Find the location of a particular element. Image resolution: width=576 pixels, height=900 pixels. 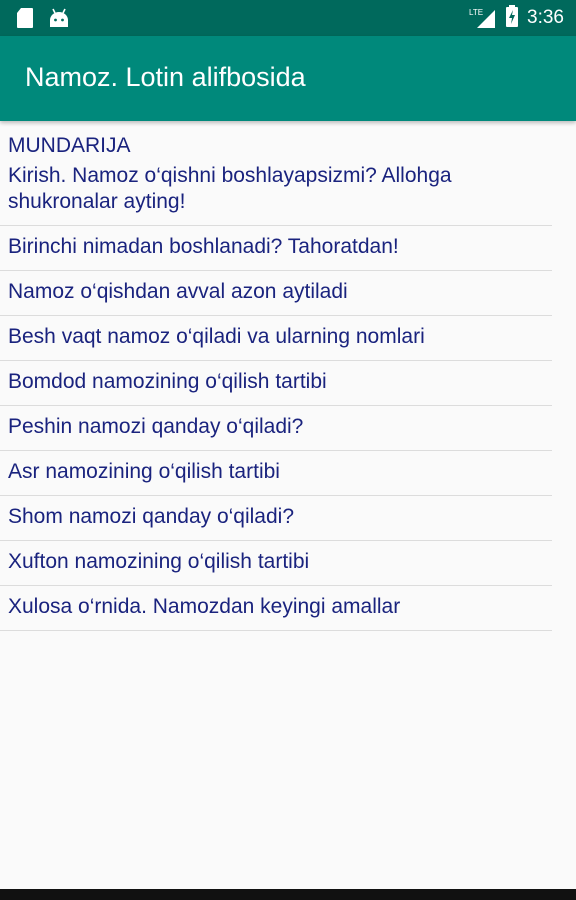

app-title: Namoz. Lotin alifbosida is located at coordinates (165, 77).